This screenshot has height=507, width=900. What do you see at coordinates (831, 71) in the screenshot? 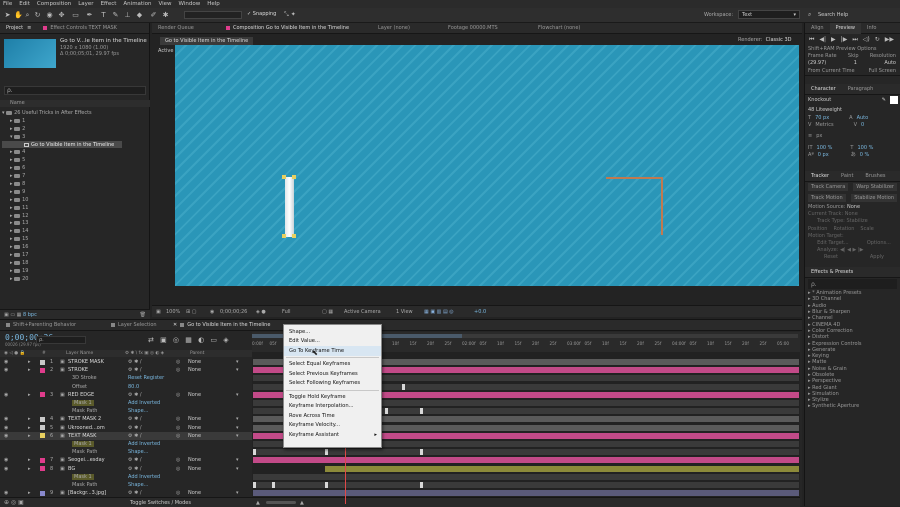
I see `from-current-time-checkbox: From Current Time` at bounding box center [831, 71].